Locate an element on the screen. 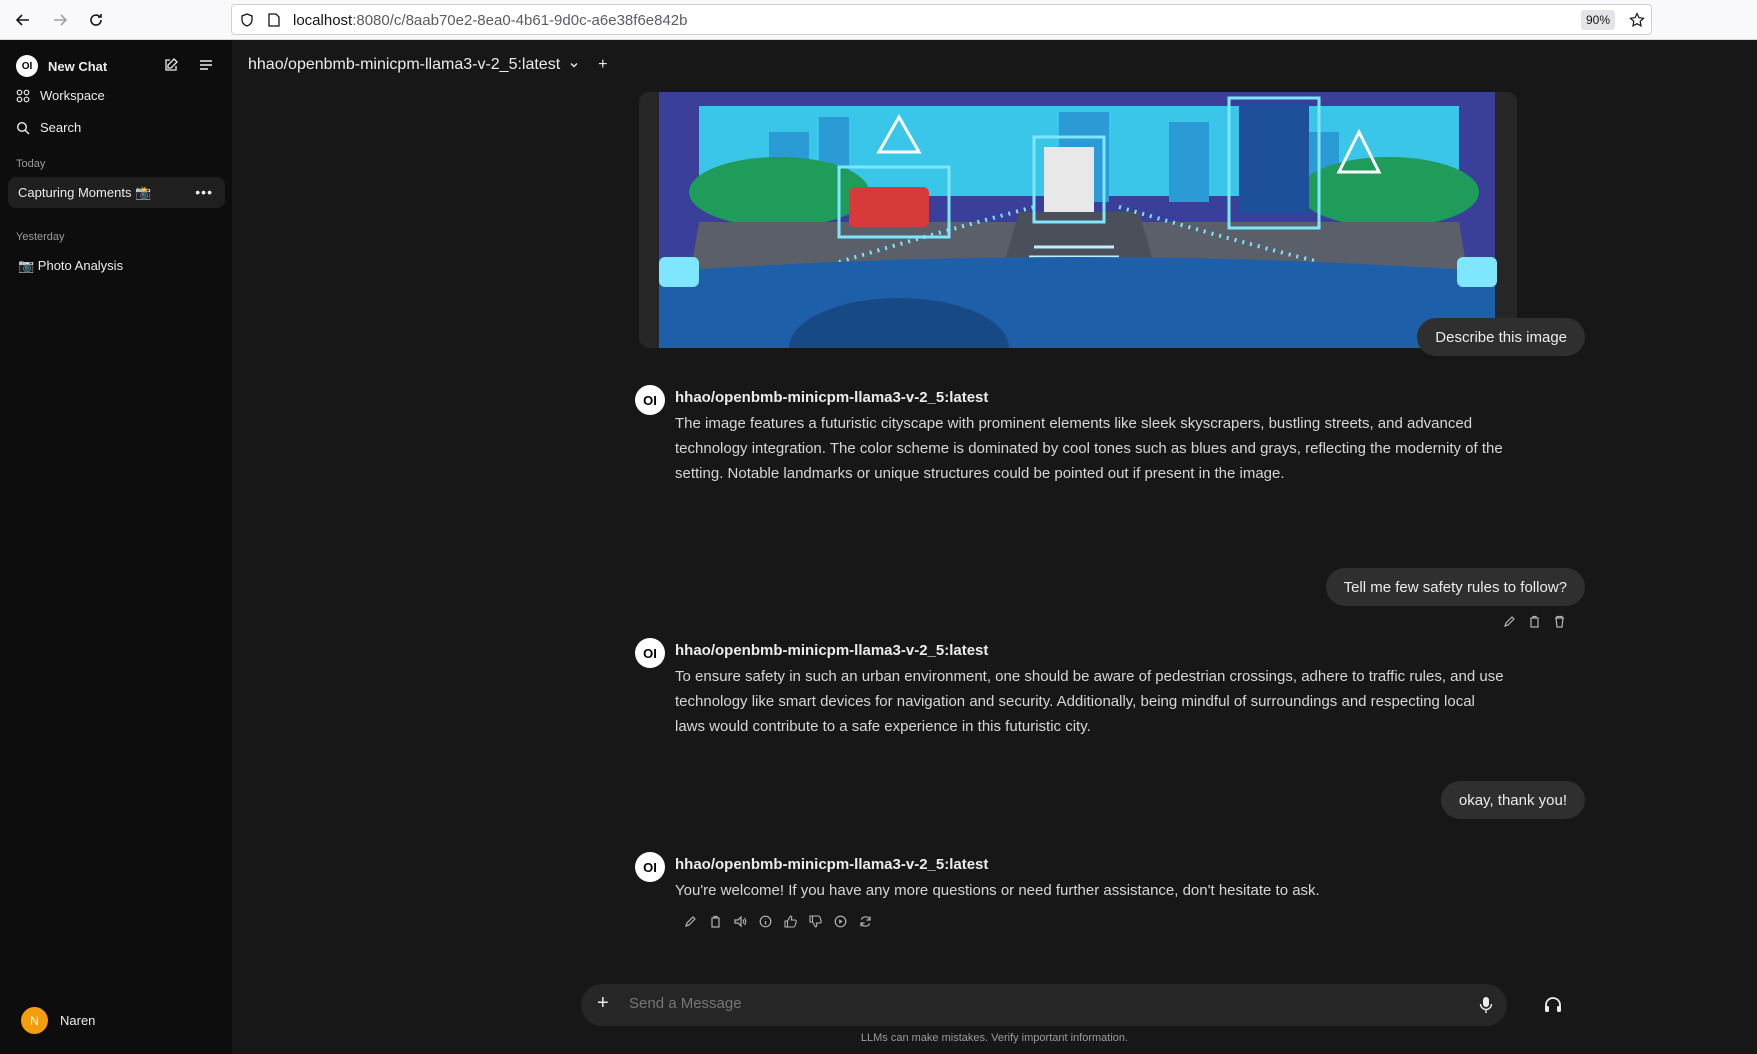  message-composer: + is located at coordinates (1044, 1005).